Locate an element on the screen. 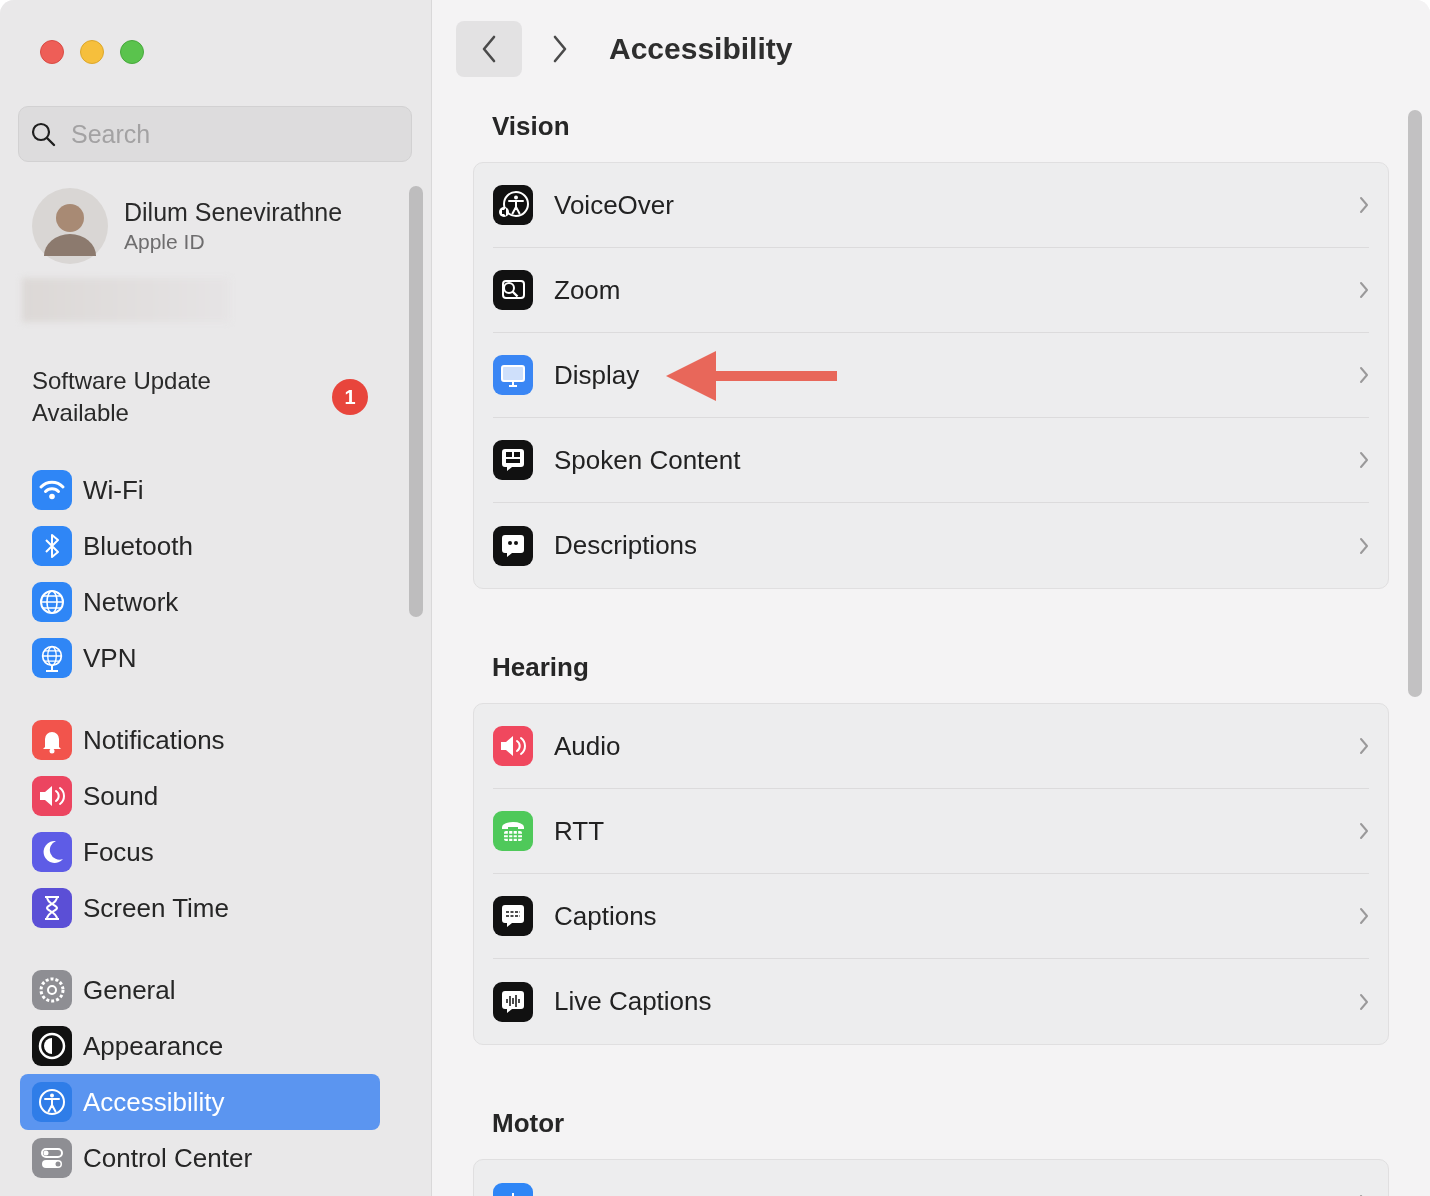 This screenshot has height=1196, width=1430. back-button is located at coordinates (489, 48).